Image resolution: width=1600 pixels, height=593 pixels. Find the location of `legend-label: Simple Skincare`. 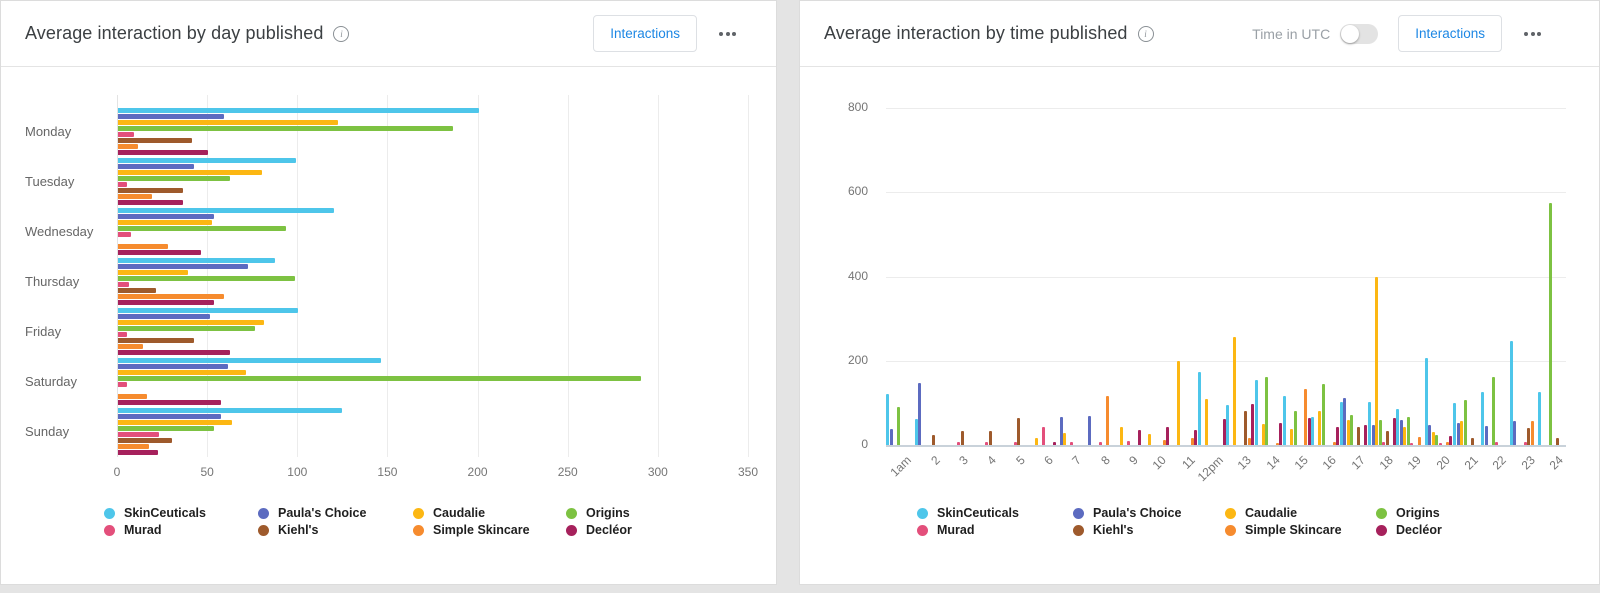

legend-label: Simple Skincare is located at coordinates (481, 530).